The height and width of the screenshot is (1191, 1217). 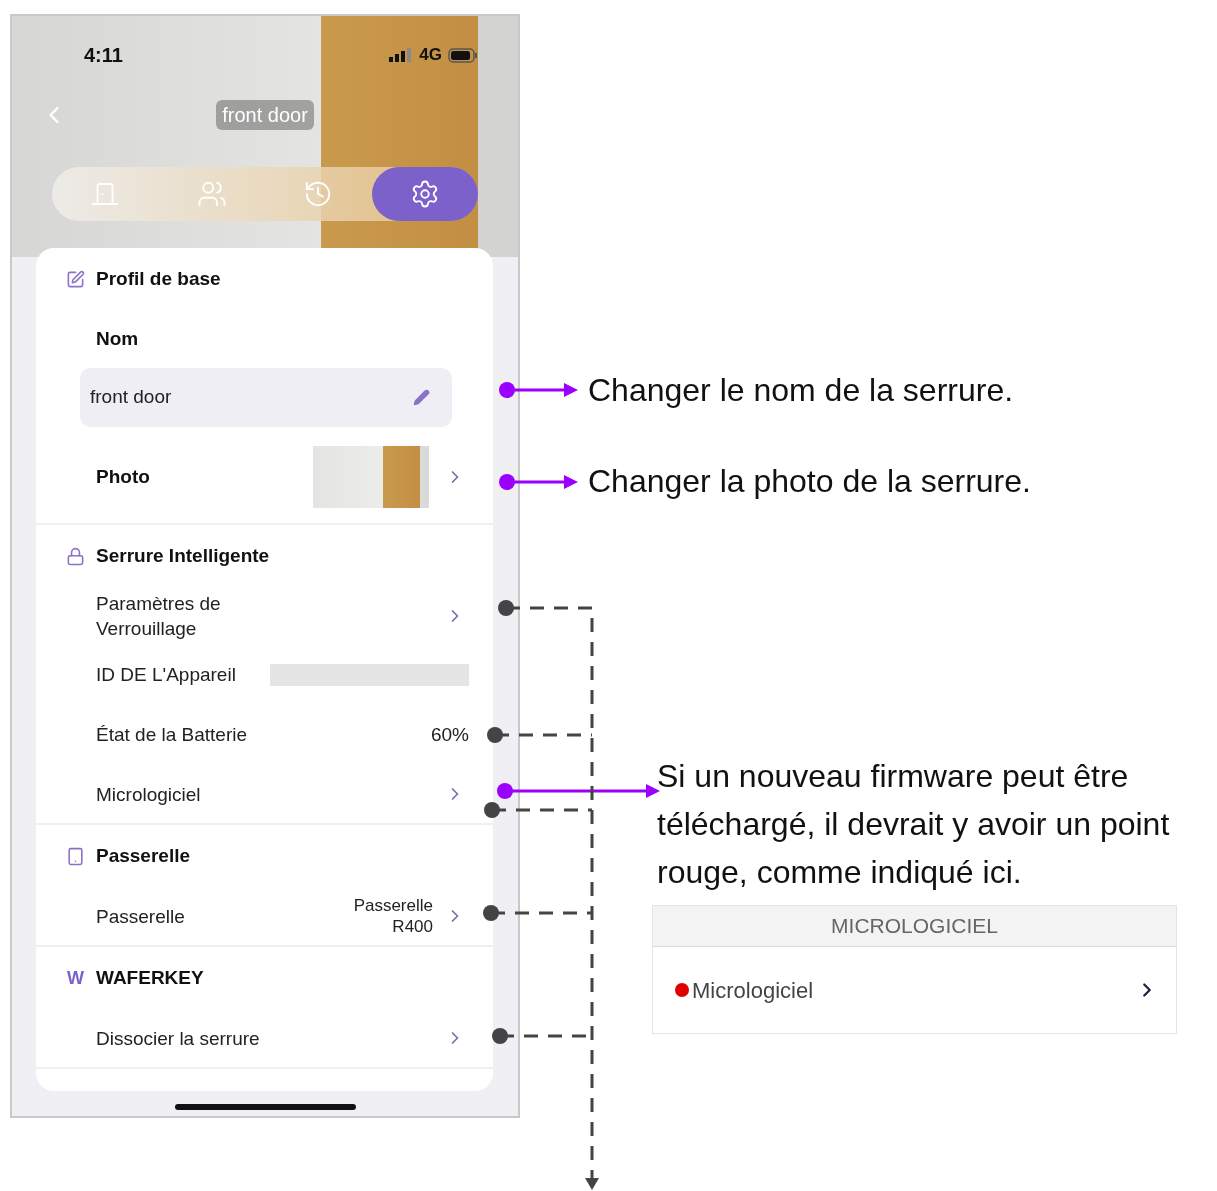 I want to click on settings-row: Passerelle Passerelle R400, so click(x=264, y=916).